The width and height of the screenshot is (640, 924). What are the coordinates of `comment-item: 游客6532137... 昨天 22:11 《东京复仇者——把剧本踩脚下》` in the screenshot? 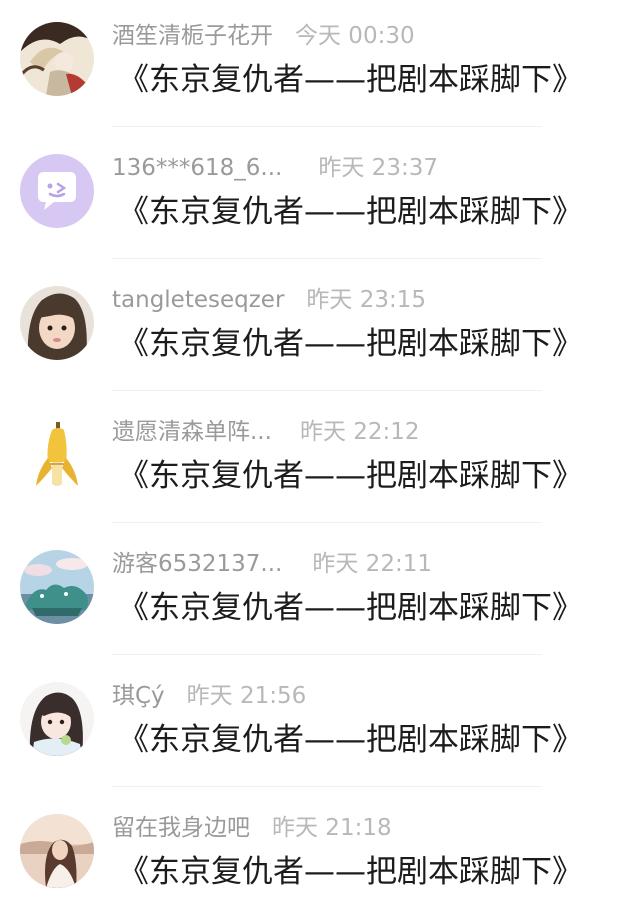 It's located at (320, 594).